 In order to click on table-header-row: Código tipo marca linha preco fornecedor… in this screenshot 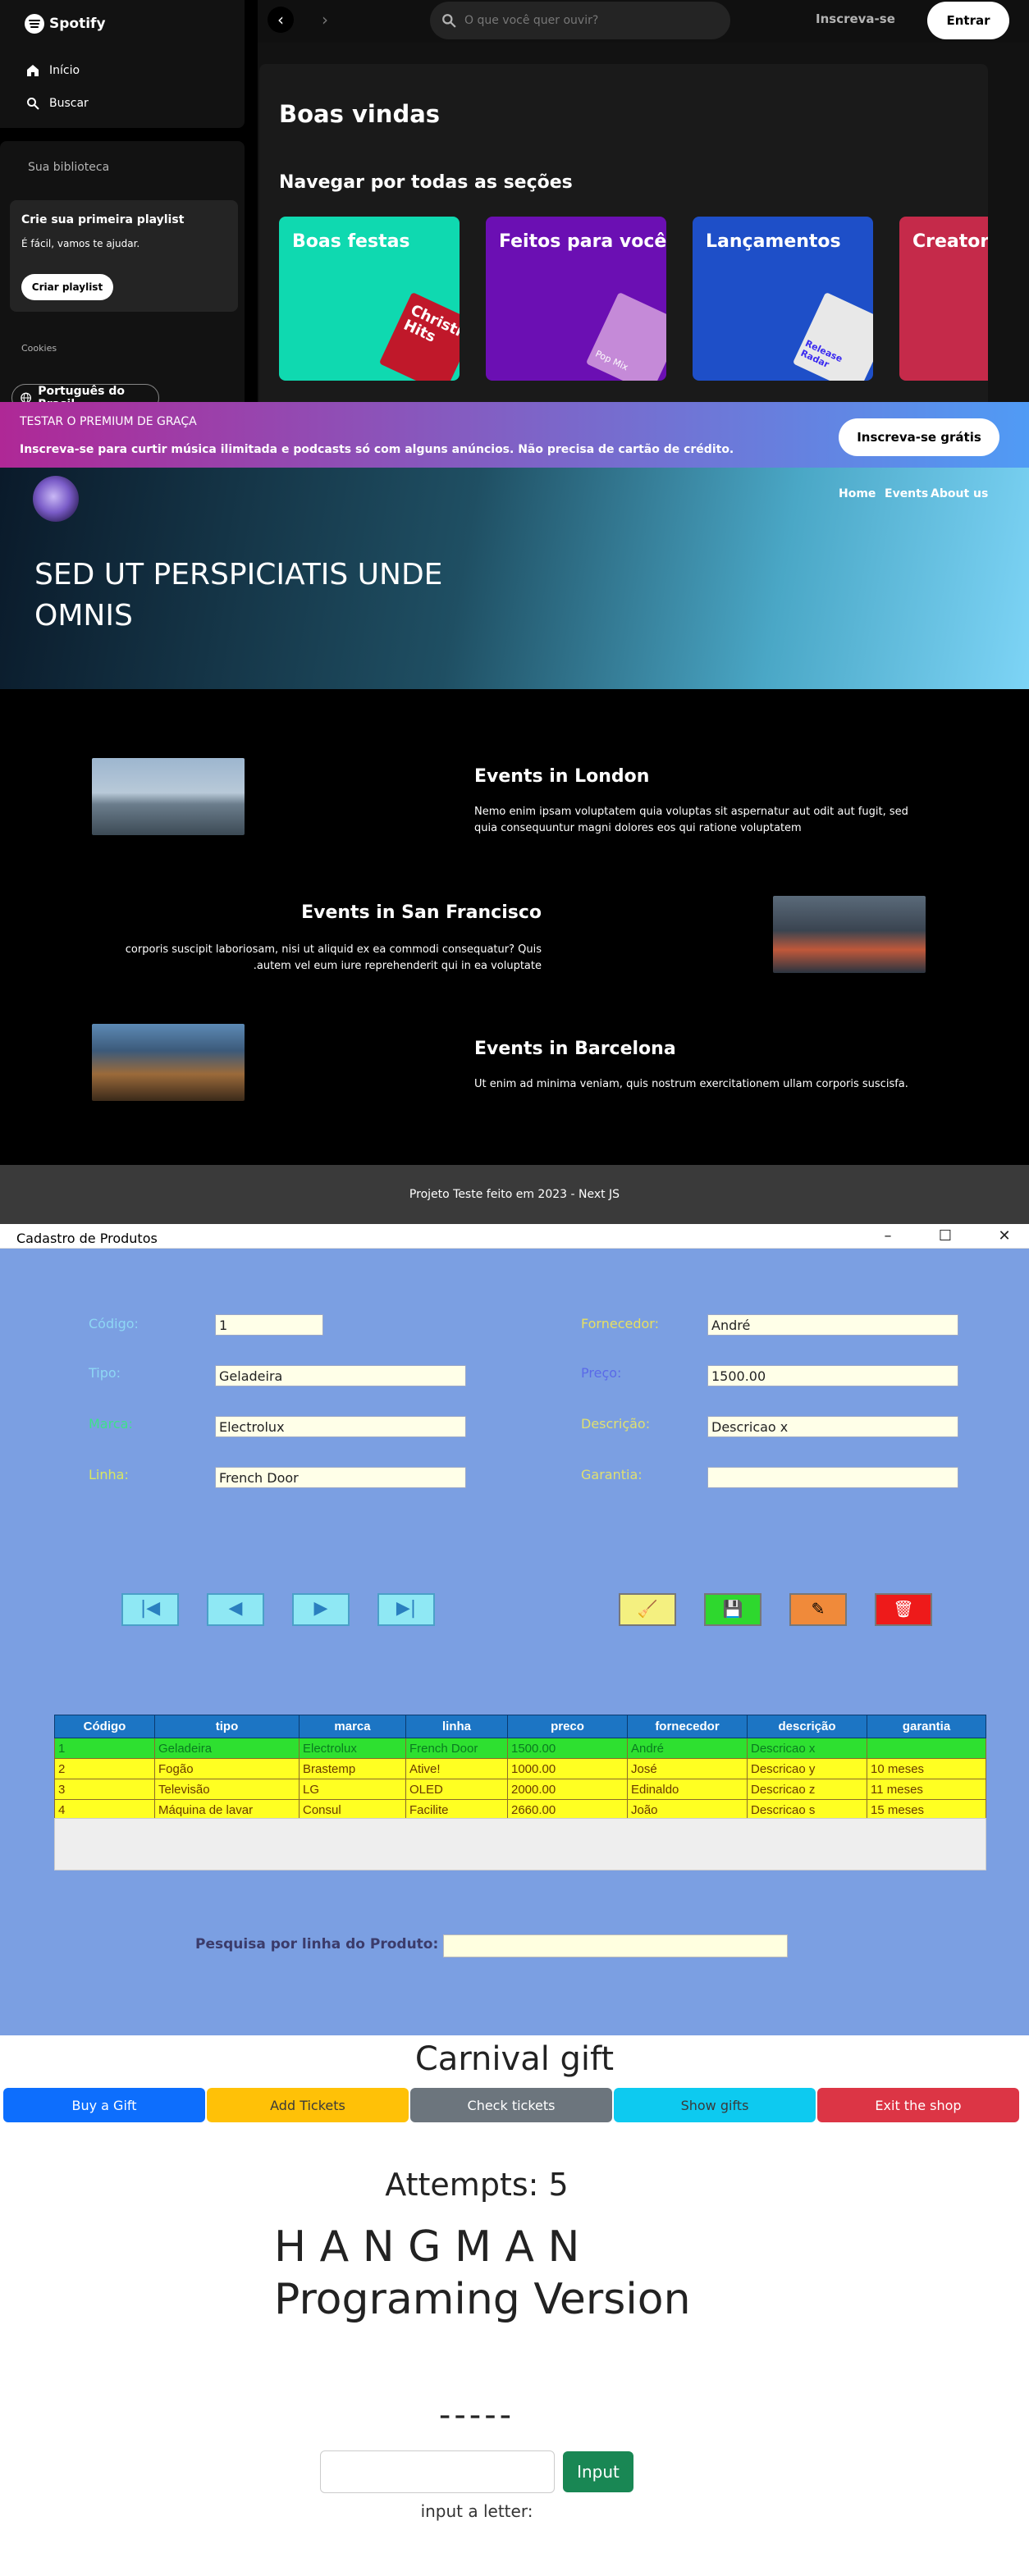, I will do `click(520, 1727)`.